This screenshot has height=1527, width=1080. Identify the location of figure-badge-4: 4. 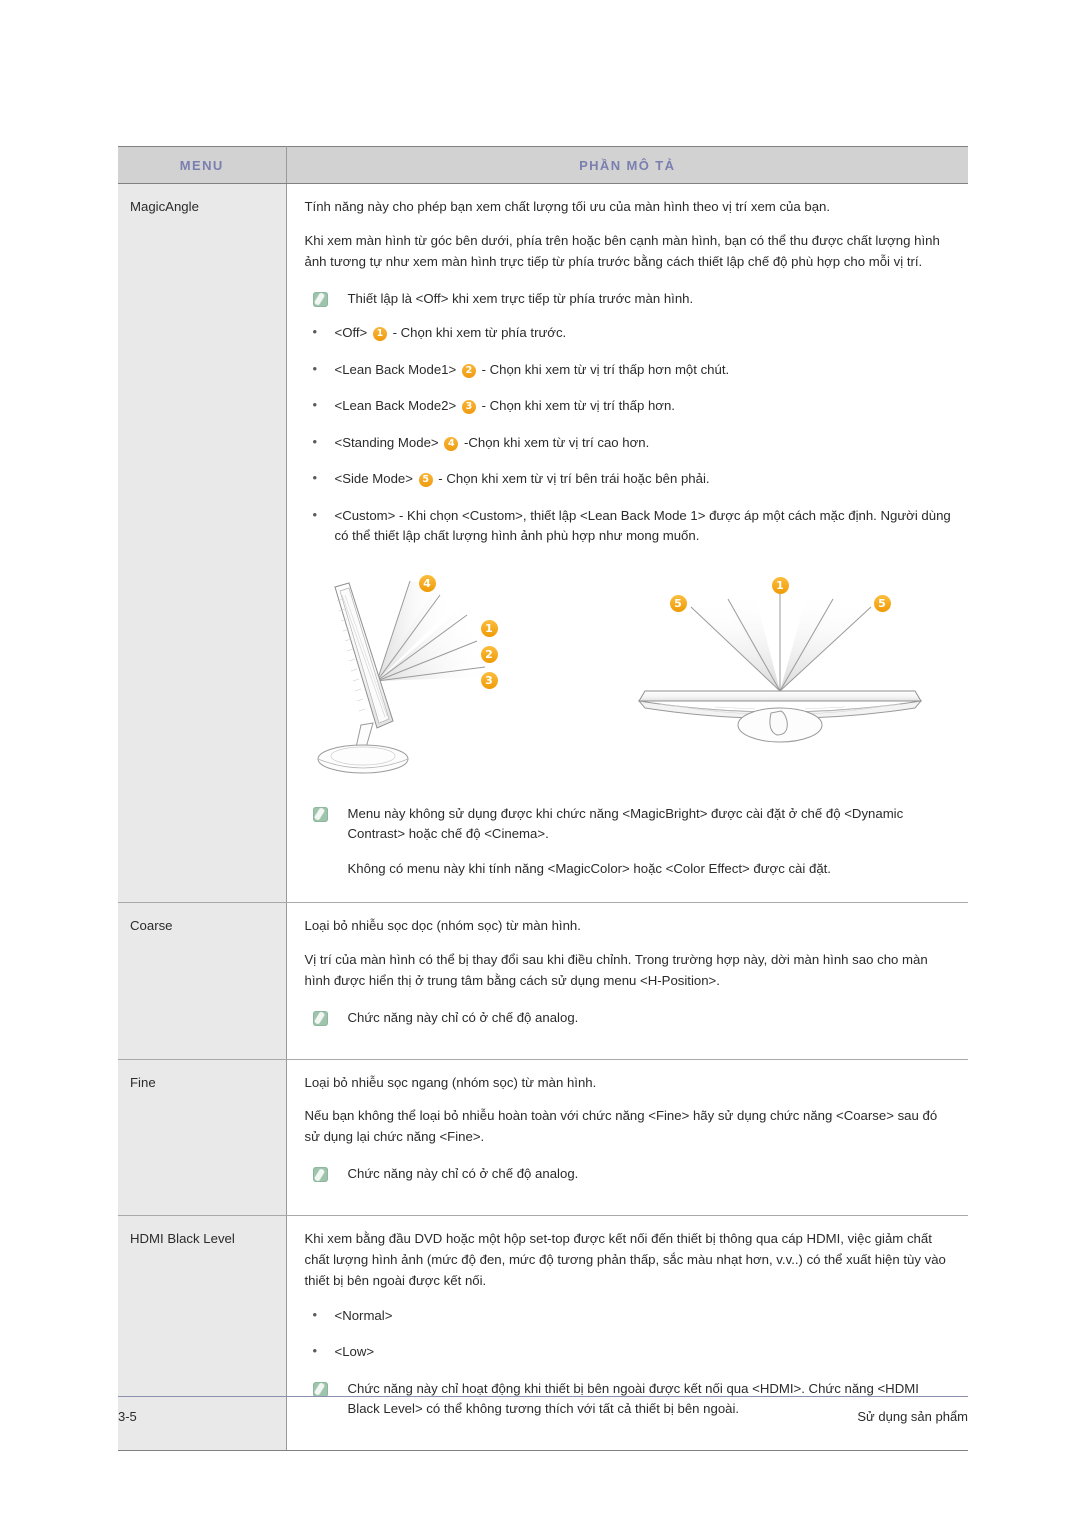
(427, 583).